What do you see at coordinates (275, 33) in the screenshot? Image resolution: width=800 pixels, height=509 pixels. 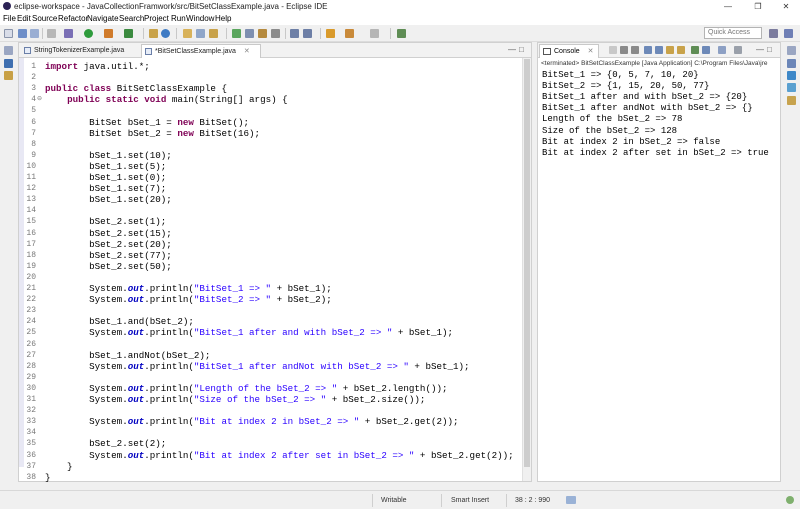 I see `show-whitespace-icon` at bounding box center [275, 33].